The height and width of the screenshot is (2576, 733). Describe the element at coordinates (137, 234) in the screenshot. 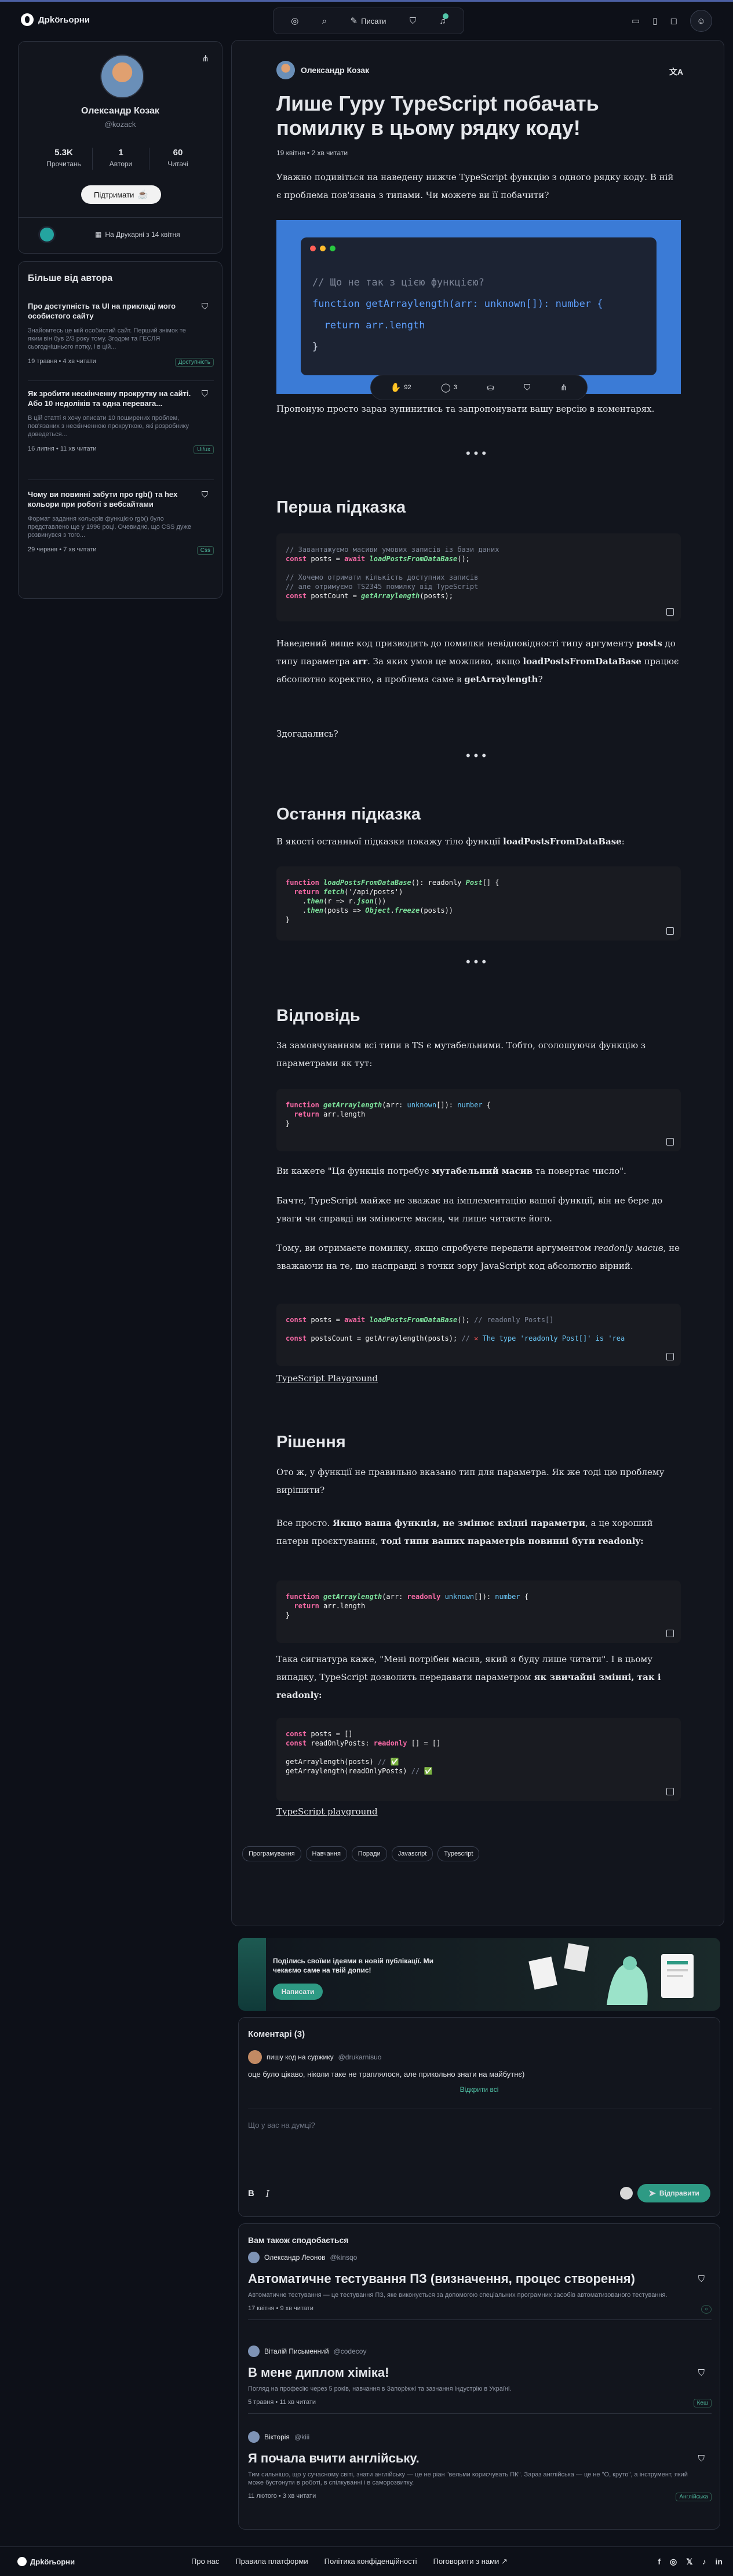

I see `member-since: ▦ На Друкарні з 14 квітня` at that location.